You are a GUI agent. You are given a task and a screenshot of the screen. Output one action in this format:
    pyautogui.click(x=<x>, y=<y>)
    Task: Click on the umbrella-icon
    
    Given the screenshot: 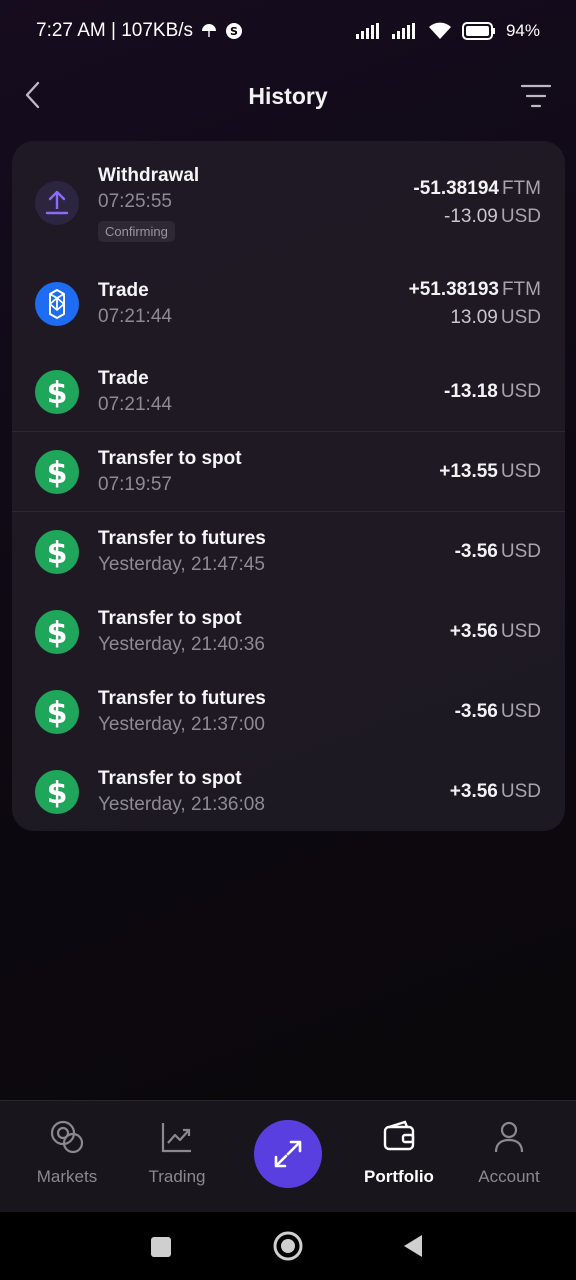 What is the action you would take?
    pyautogui.click(x=209, y=31)
    